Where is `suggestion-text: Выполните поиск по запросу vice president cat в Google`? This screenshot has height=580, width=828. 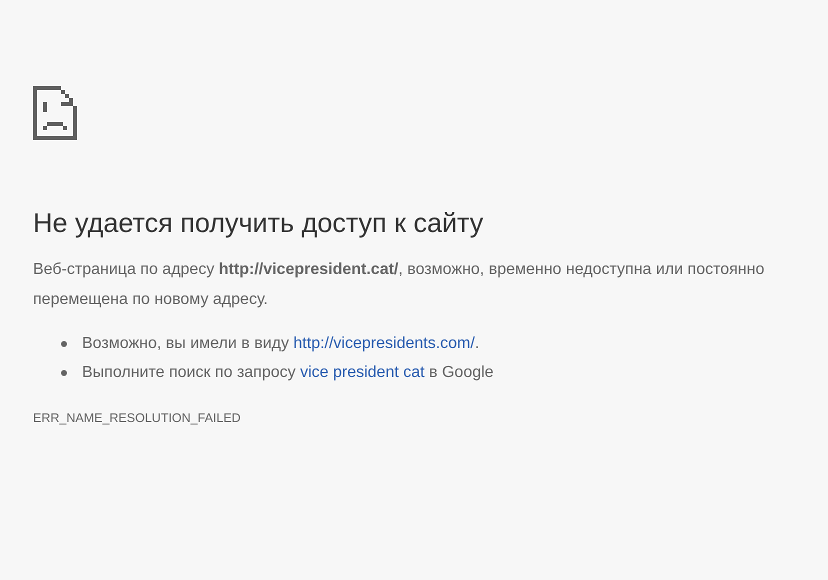
suggestion-text: Выполните поиск по запросу vice president cat в Google is located at coordinates (288, 372).